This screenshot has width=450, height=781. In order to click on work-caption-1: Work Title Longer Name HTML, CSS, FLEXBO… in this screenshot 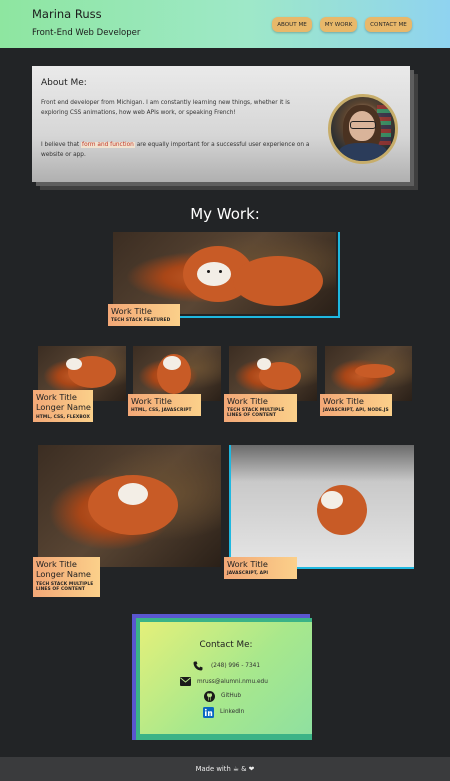, I will do `click(63, 406)`.